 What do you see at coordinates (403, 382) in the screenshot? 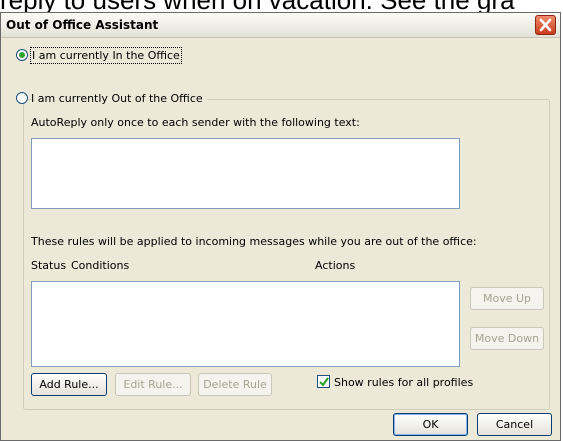
I see `show-all-profiles-label: Show rules for all profiles` at bounding box center [403, 382].